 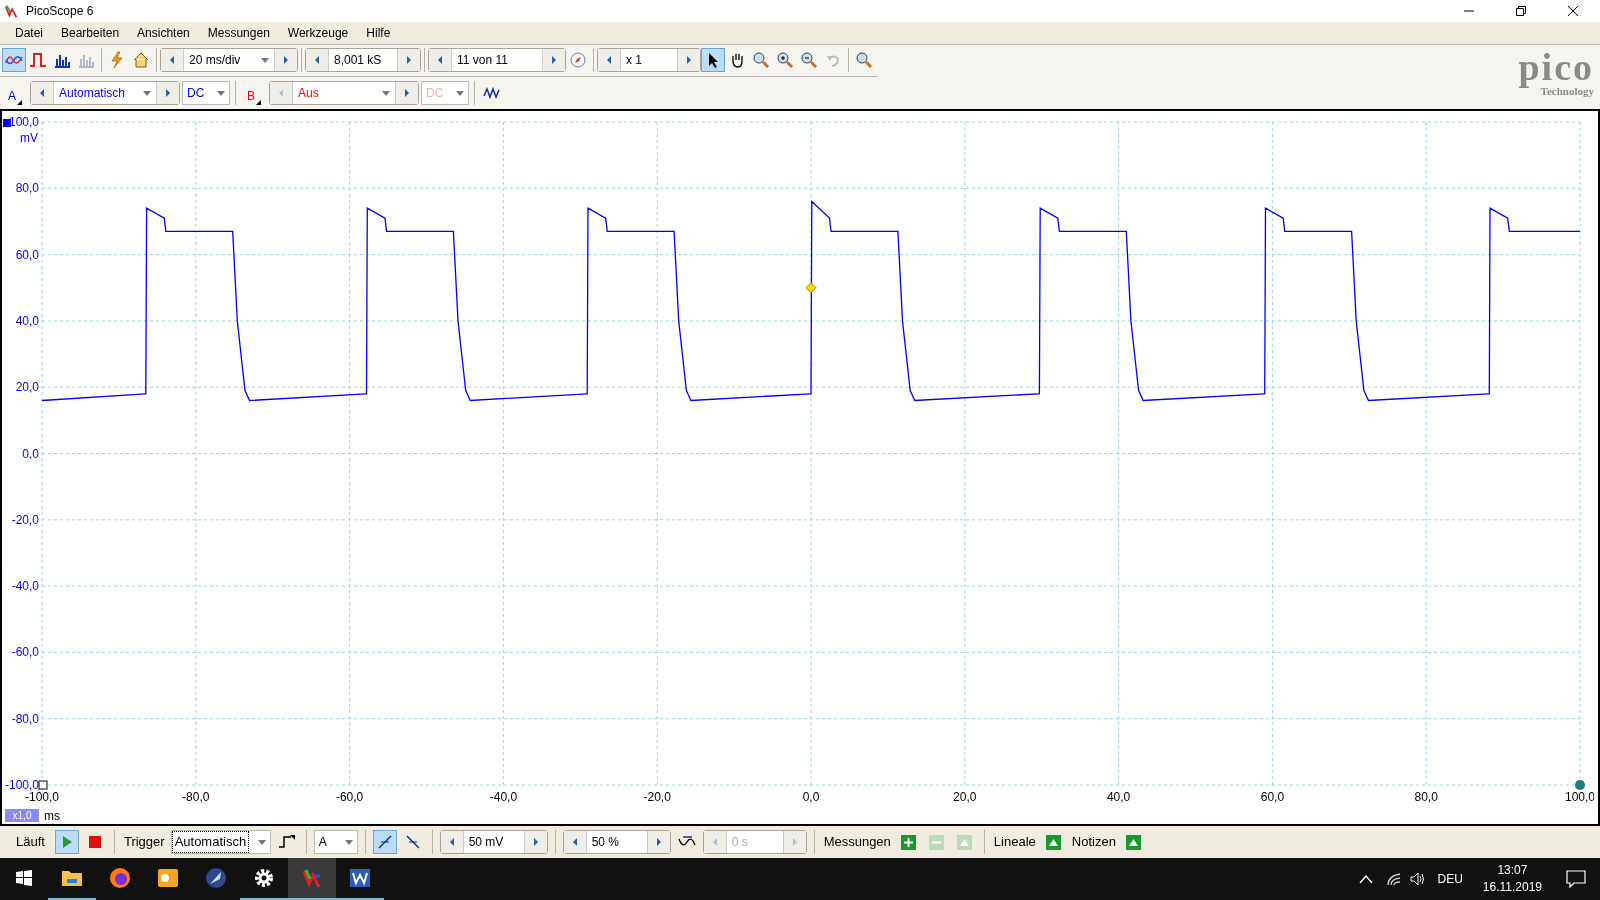 I want to click on stop-icon, so click(x=94, y=842).